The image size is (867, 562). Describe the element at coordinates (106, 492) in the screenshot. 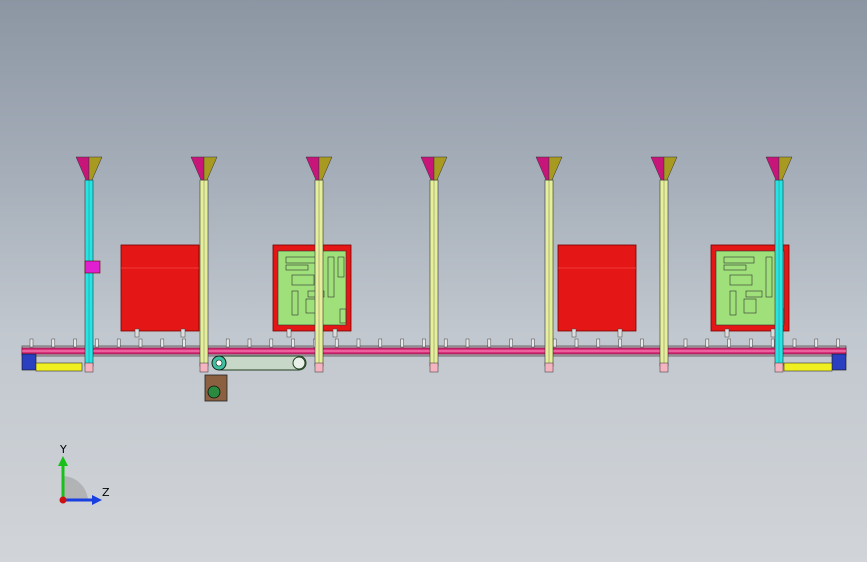

I see `triad-z-label: Z` at that location.